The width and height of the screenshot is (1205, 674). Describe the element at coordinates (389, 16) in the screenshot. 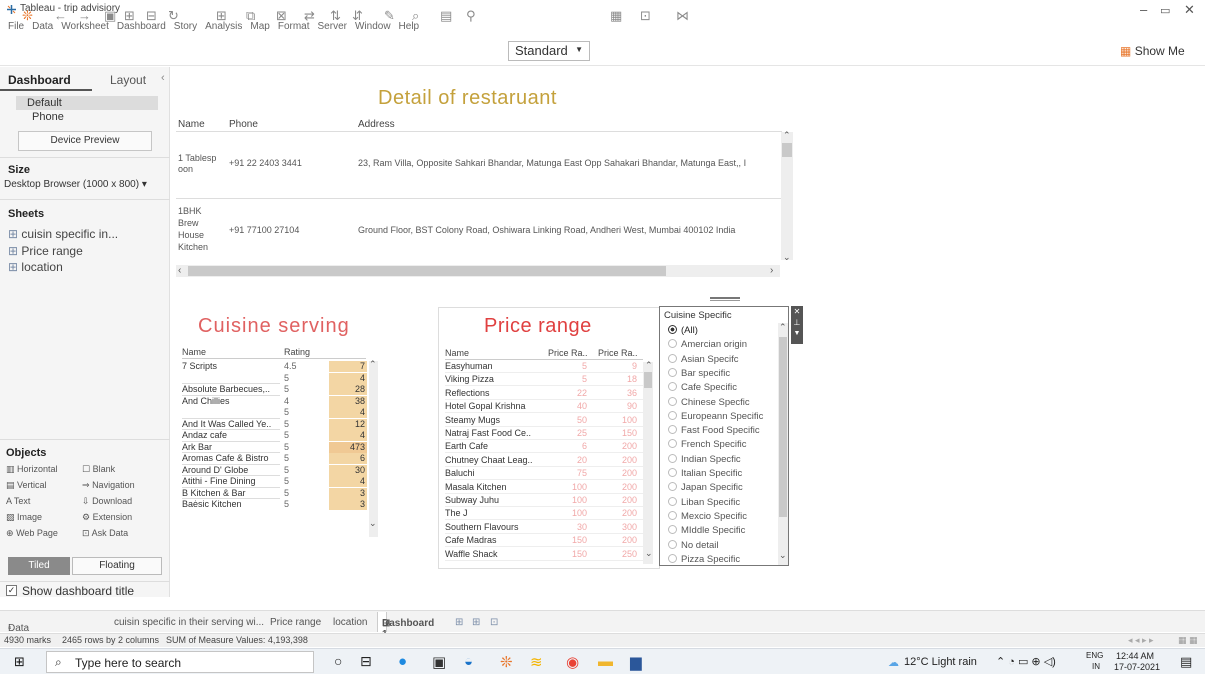

I see `highlight-icon: ✎` at that location.